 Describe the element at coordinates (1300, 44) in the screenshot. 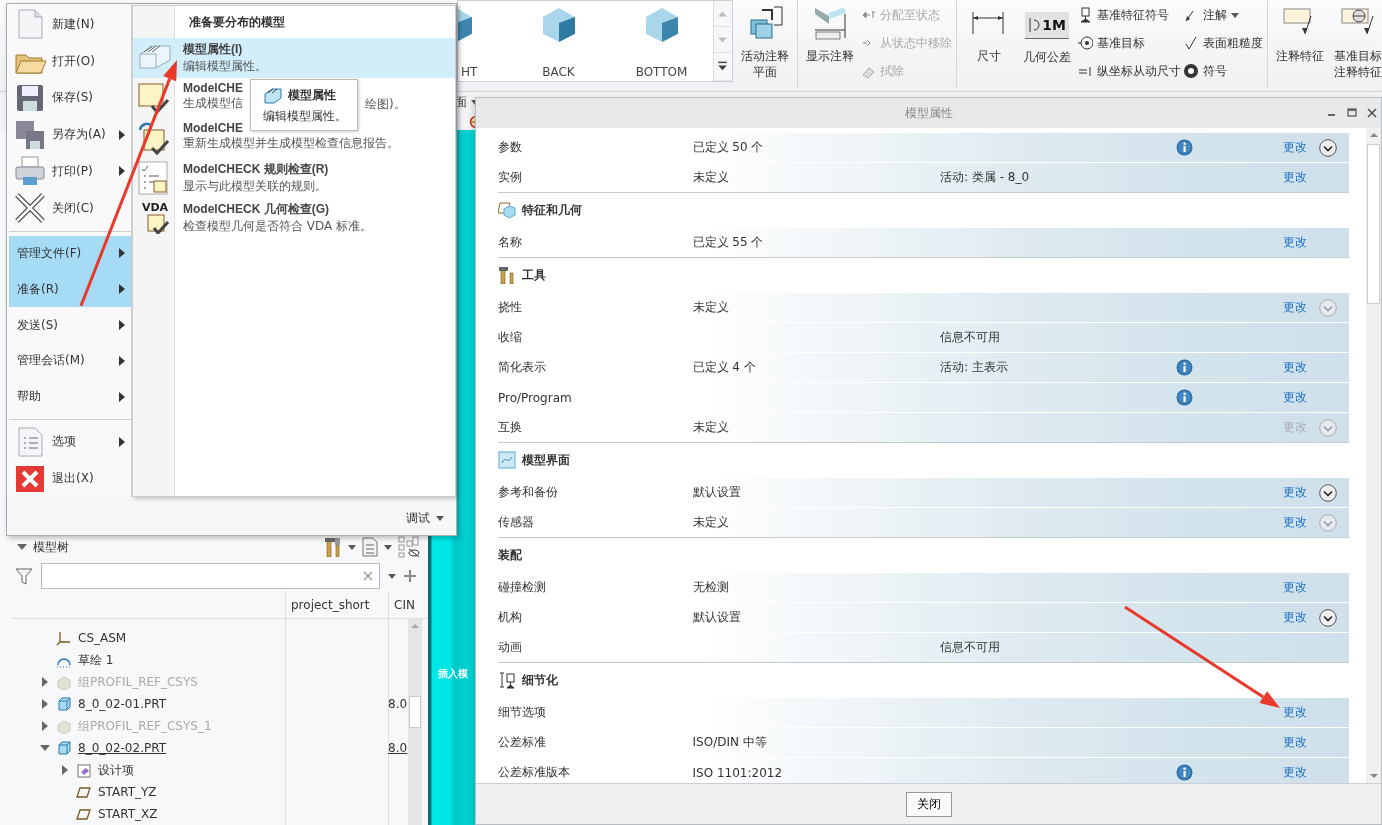

I see `ribbon-button: 注释特征` at that location.